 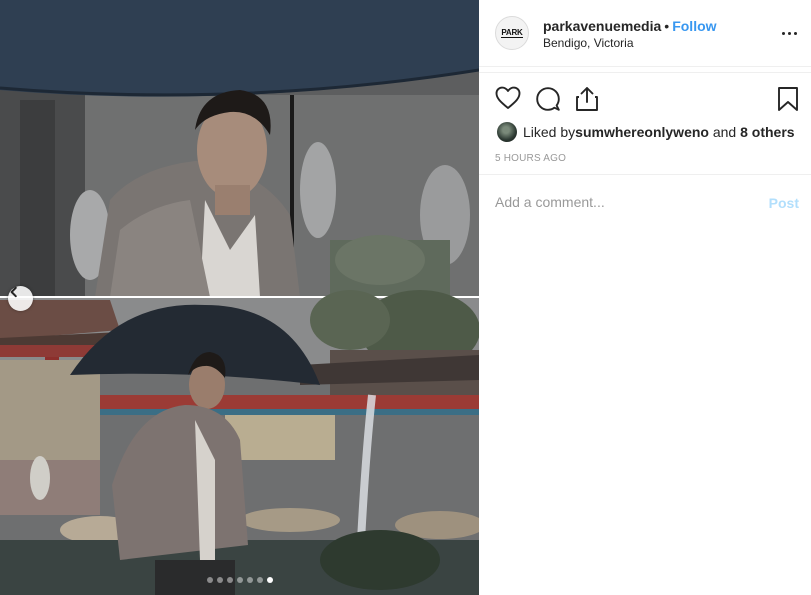 I want to click on username-link: parkavenuemedia, so click(x=602, y=26).